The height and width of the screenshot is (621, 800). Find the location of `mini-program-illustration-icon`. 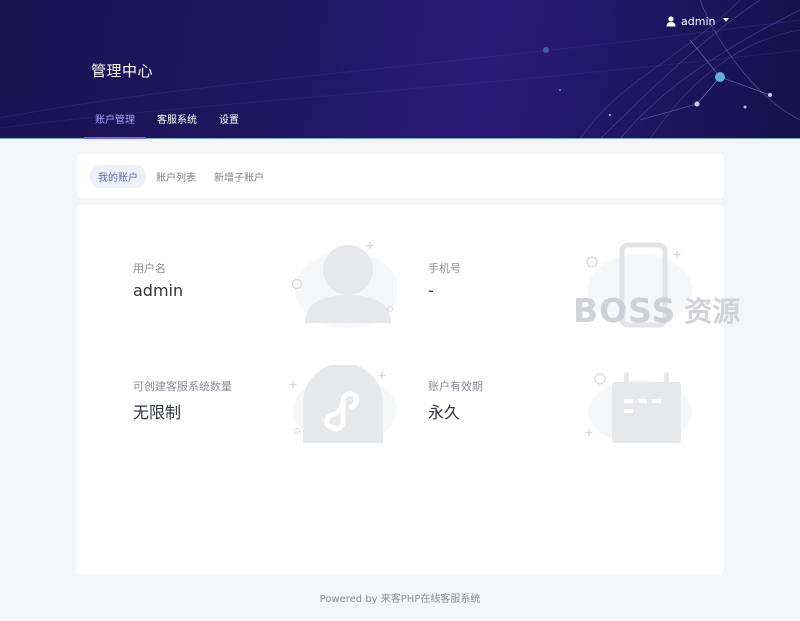

mini-program-illustration-icon is located at coordinates (343, 404).